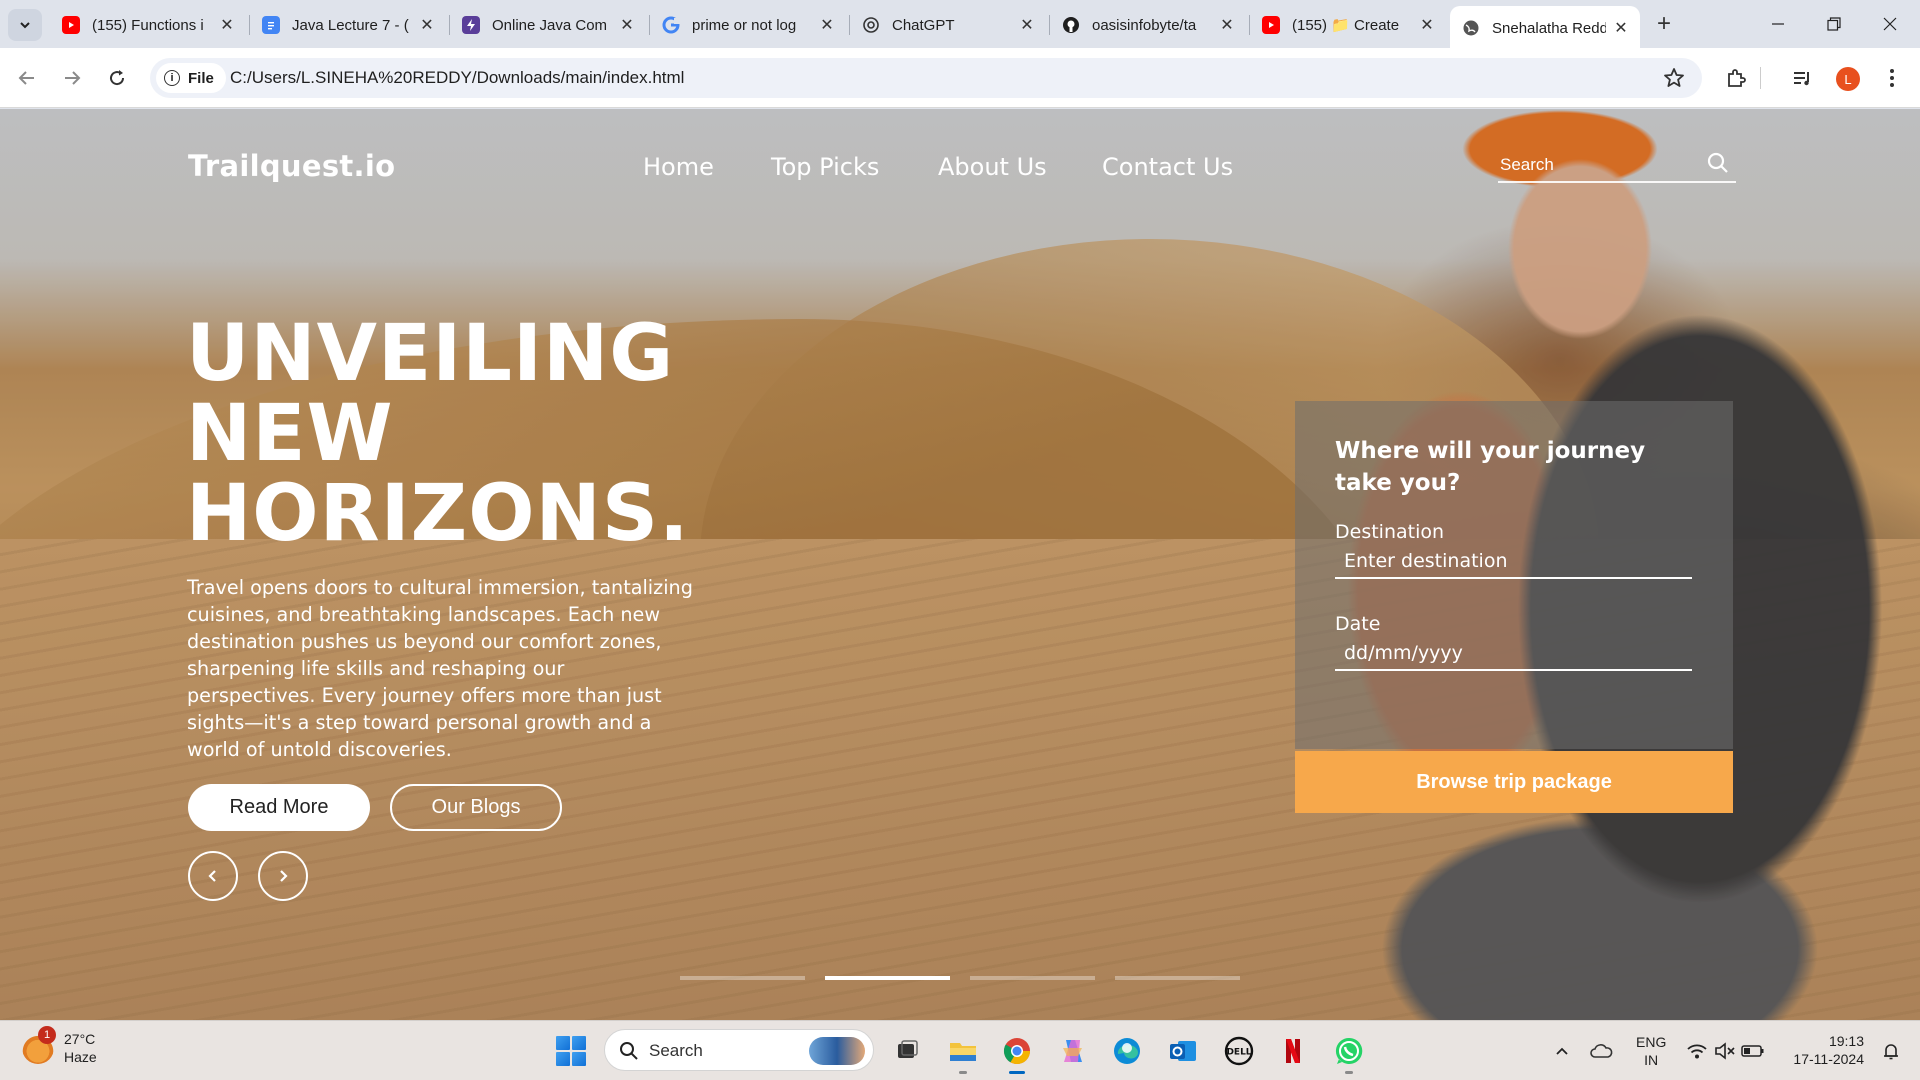 This screenshot has height=1080, width=1920. Describe the element at coordinates (1753, 1051) in the screenshot. I see `battery-icon` at that location.